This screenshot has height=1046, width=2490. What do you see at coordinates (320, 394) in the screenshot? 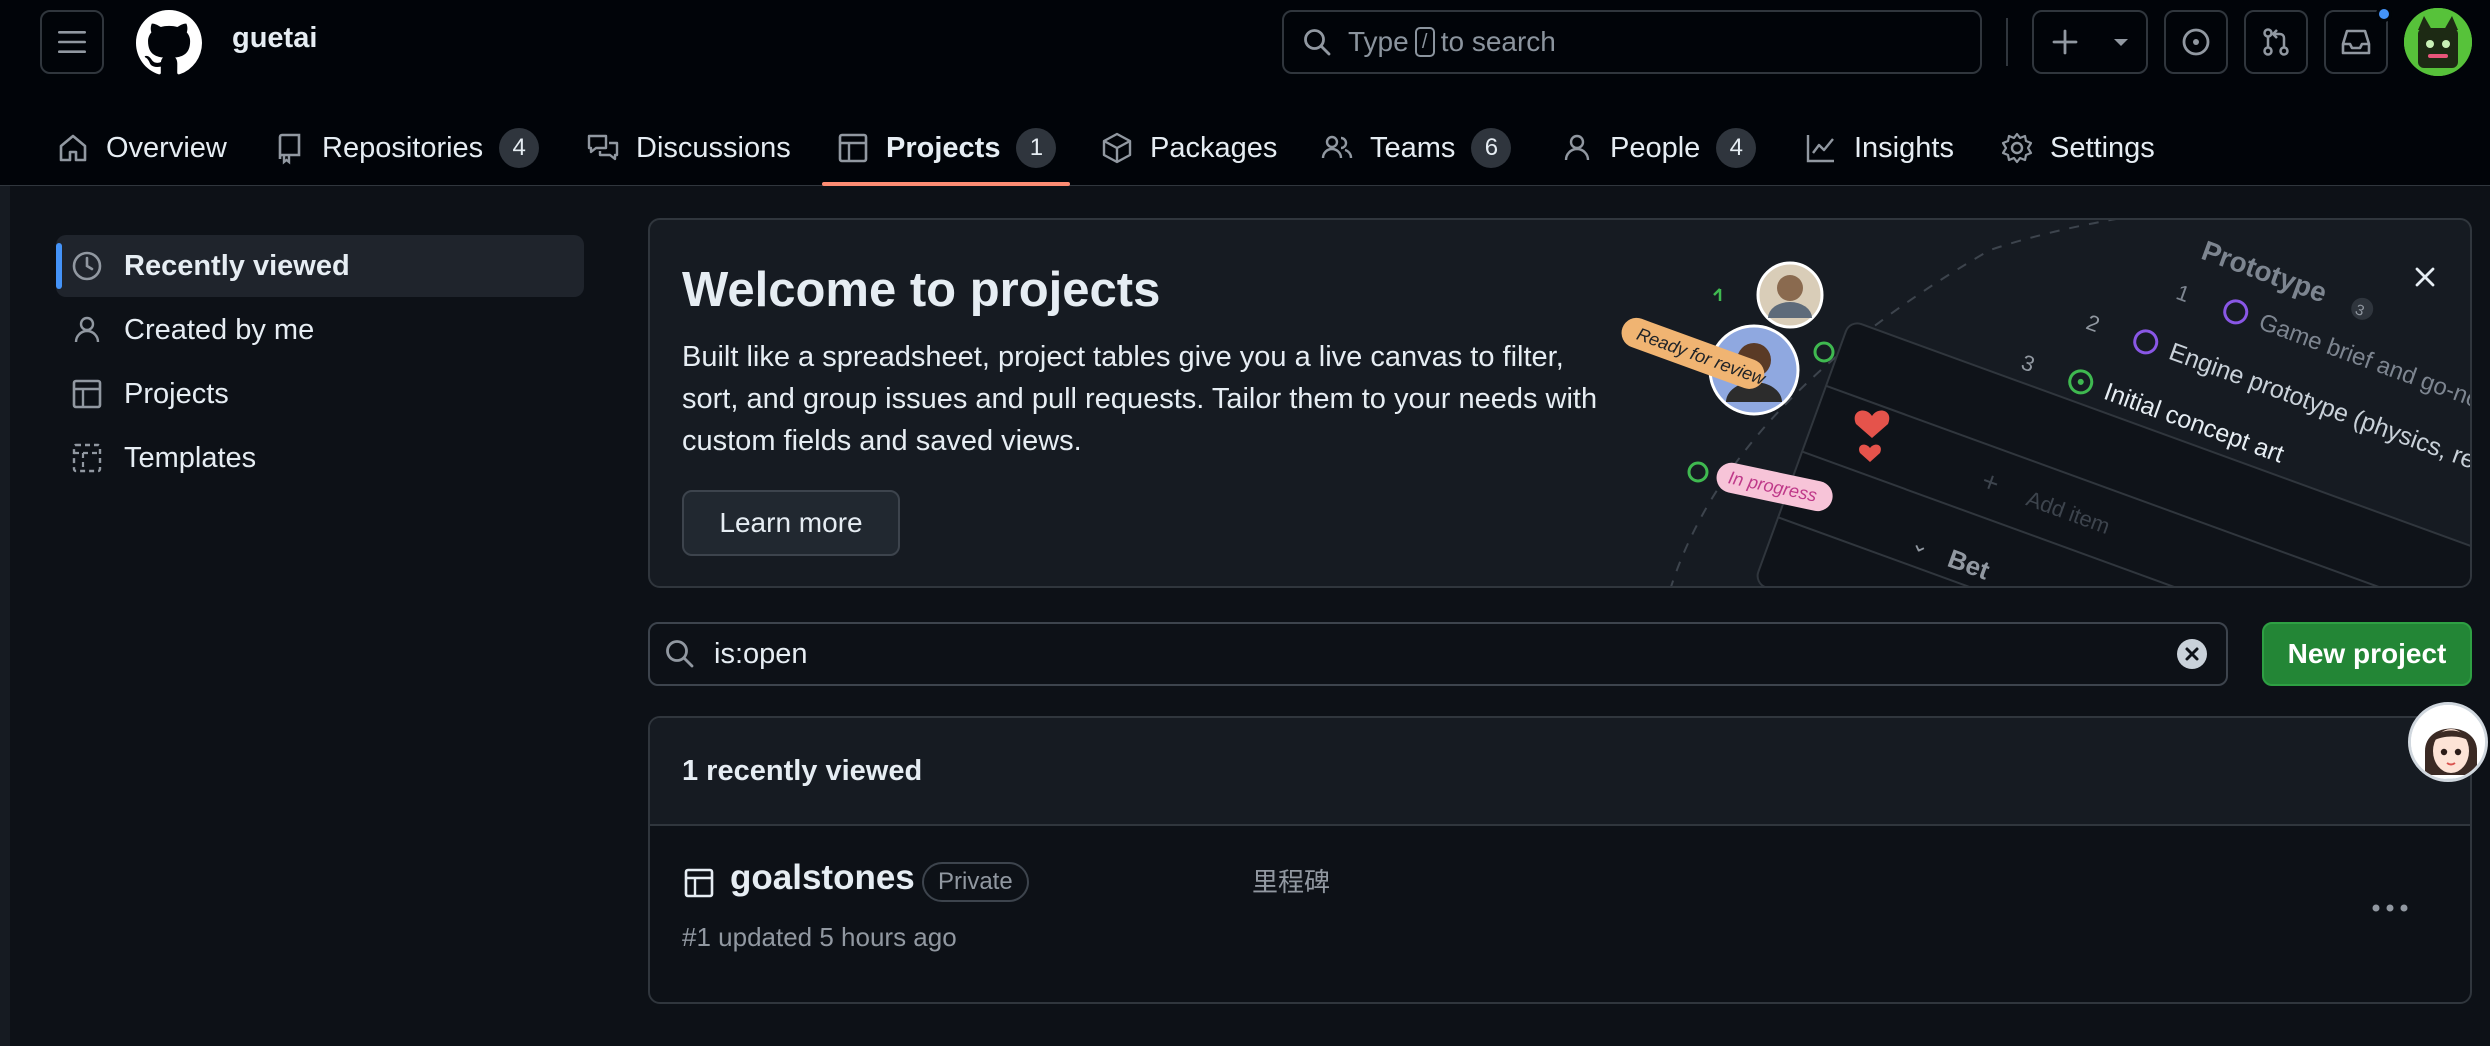
I see `sidebar-item-projects: Projects` at bounding box center [320, 394].